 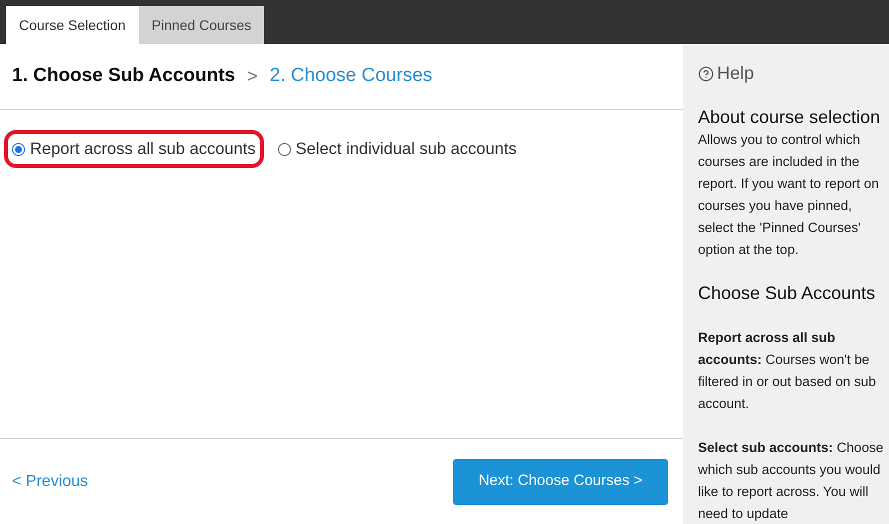 I want to click on help-icon, so click(x=706, y=74).